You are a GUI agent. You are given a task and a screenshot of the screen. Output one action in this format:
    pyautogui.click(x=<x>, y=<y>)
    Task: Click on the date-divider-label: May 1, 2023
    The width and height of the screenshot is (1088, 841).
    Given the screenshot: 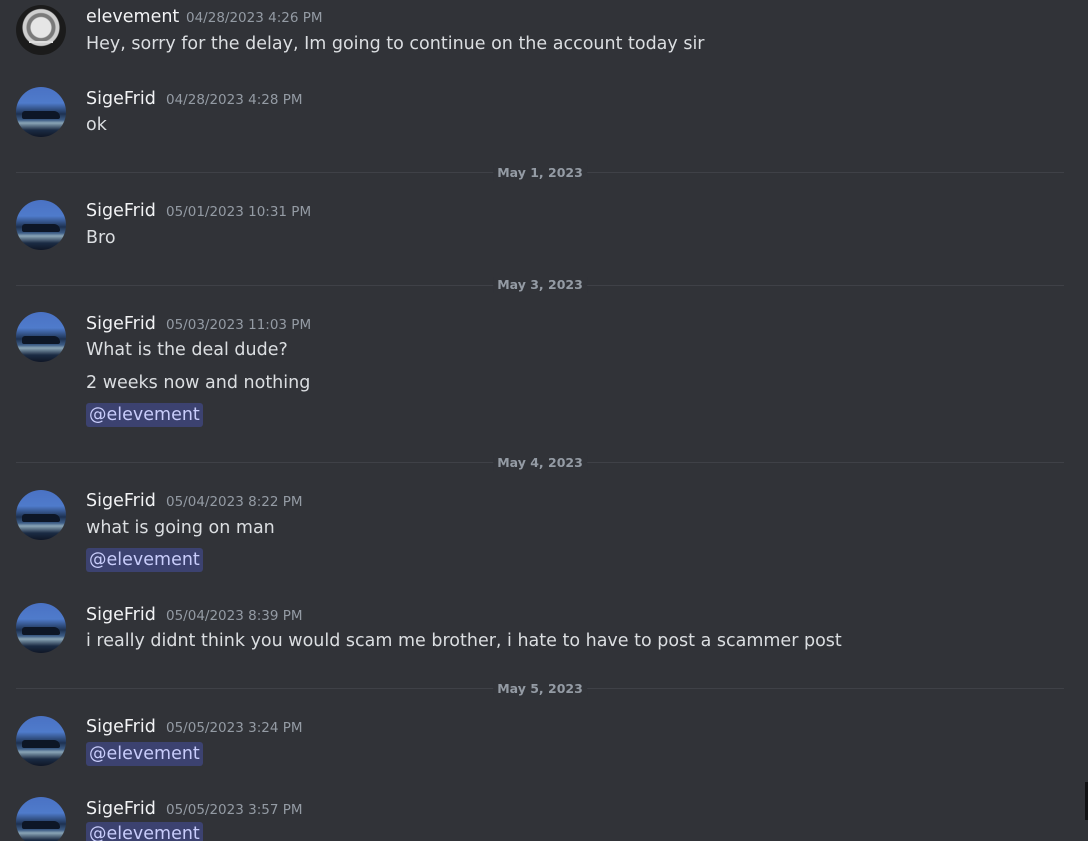 What is the action you would take?
    pyautogui.click(x=540, y=173)
    